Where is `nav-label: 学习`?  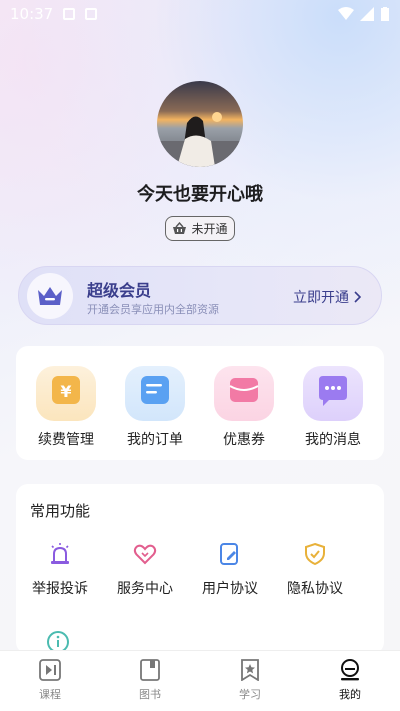
nav-label: 学习 is located at coordinates (250, 694).